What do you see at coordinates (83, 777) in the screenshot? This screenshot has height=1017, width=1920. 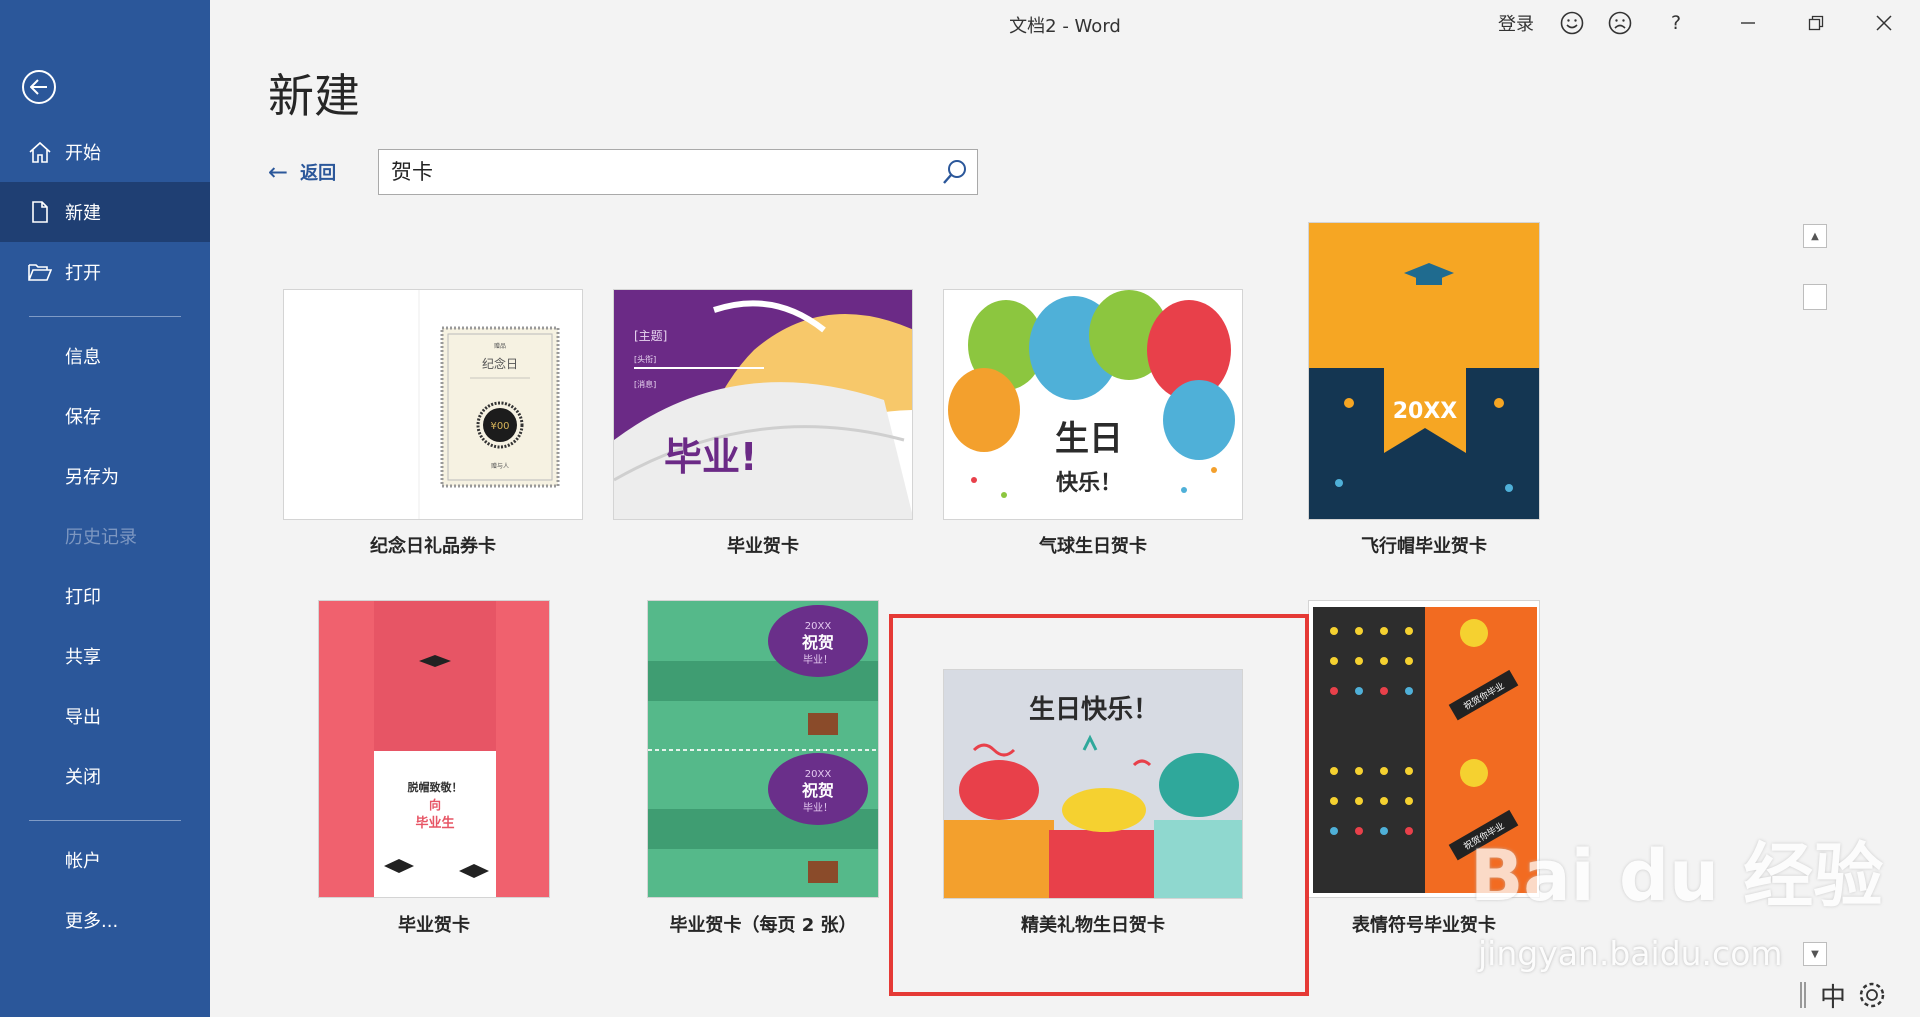 I see `sidebar-item-label: 关闭` at bounding box center [83, 777].